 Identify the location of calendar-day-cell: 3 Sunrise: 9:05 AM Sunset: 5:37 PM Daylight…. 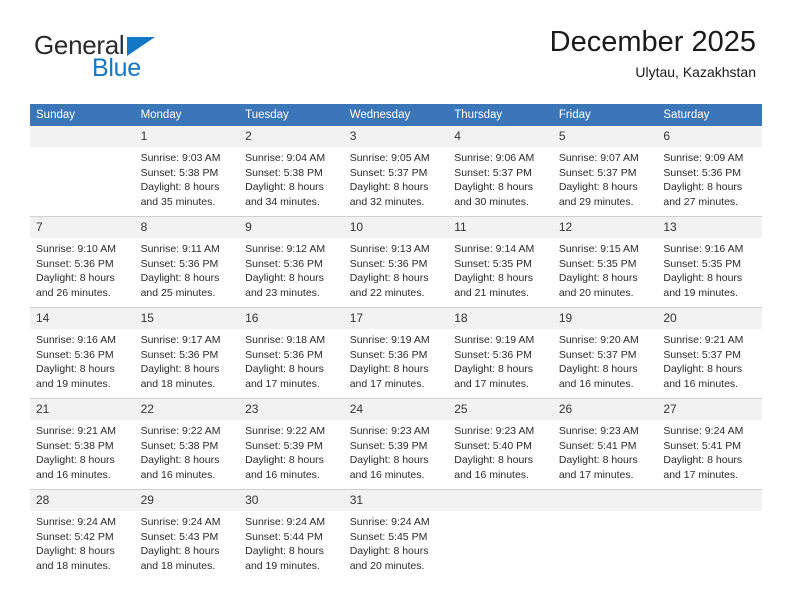
(396, 171).